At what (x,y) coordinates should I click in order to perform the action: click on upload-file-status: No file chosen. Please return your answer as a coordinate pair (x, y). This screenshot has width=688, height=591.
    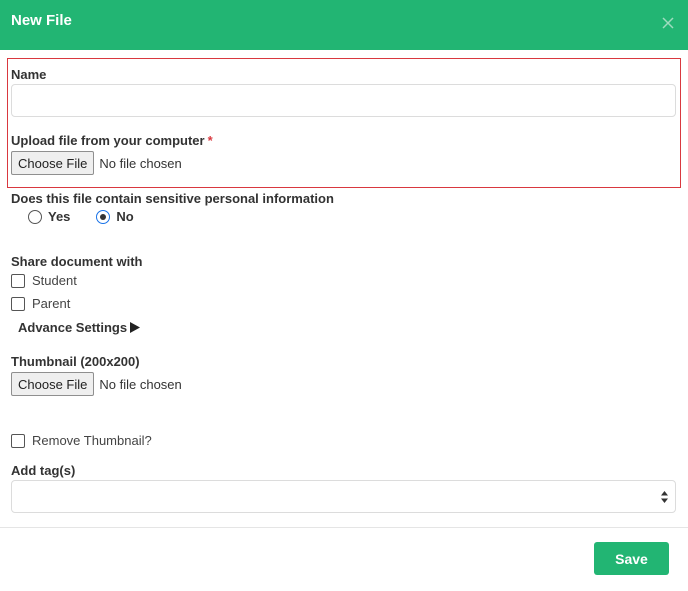
    Looking at the image, I should click on (140, 163).